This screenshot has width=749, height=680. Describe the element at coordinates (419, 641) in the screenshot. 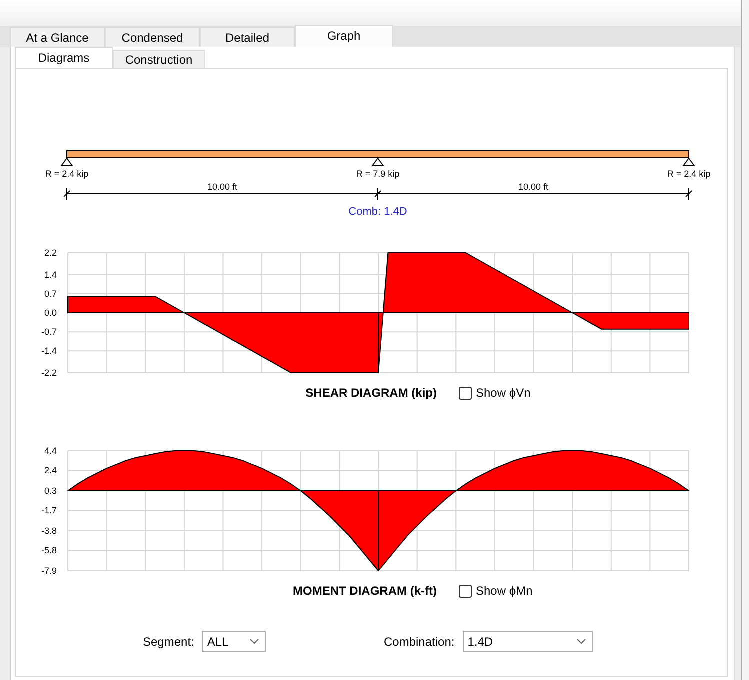

I see `combination-label: Combination:` at that location.